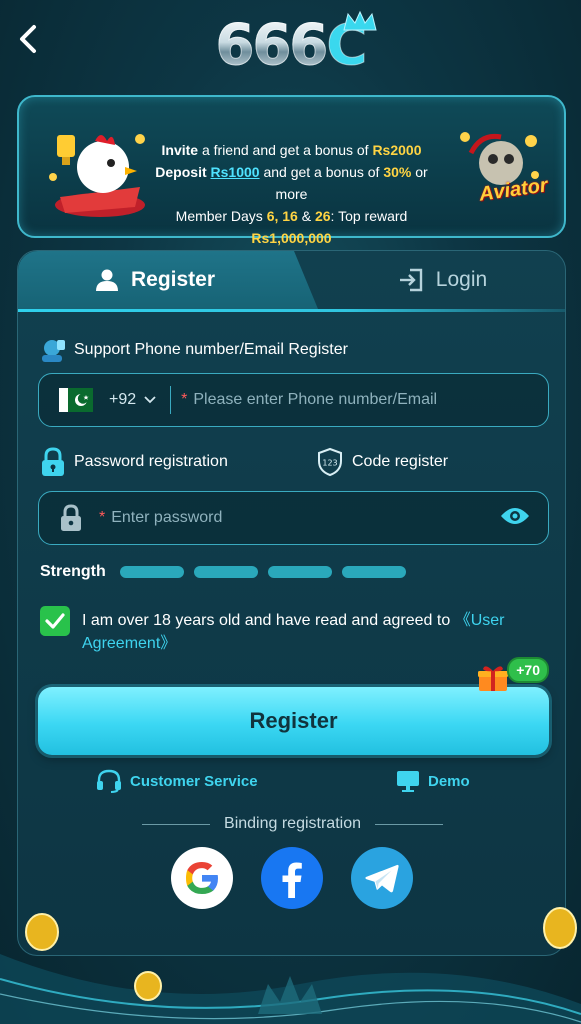  I want to click on bonus-badge: +70, so click(528, 670).